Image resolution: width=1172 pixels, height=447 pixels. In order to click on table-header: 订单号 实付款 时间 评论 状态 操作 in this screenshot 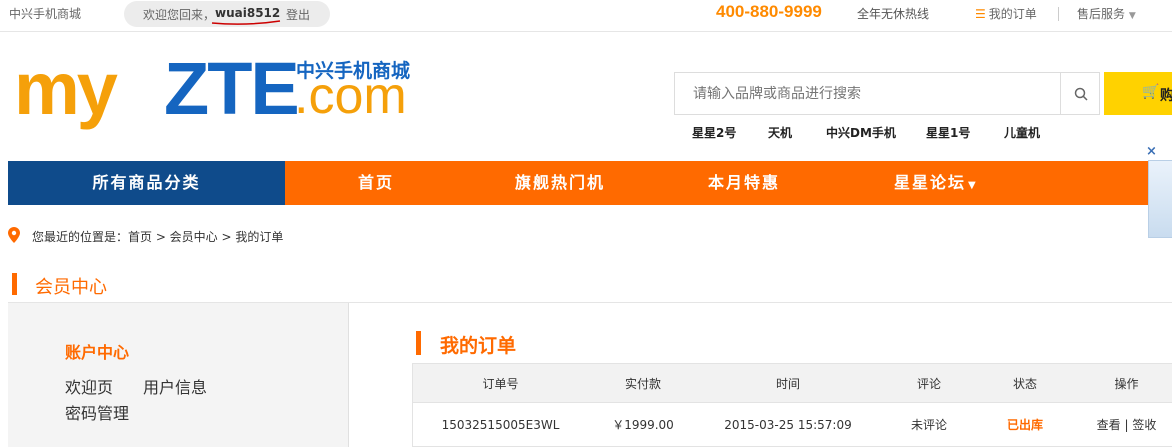, I will do `click(792, 383)`.